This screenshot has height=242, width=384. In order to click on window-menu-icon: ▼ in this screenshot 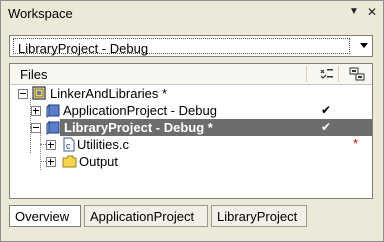, I will do `click(354, 12)`.